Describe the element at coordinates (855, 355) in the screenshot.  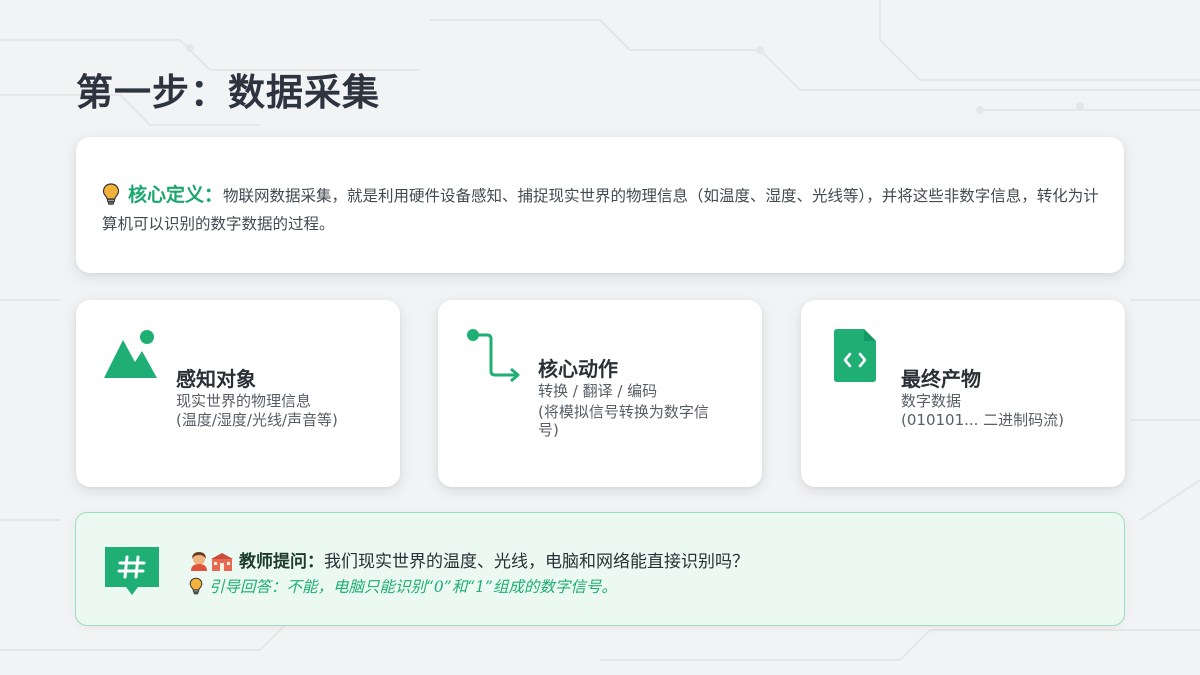
I see `code-file-icon` at that location.